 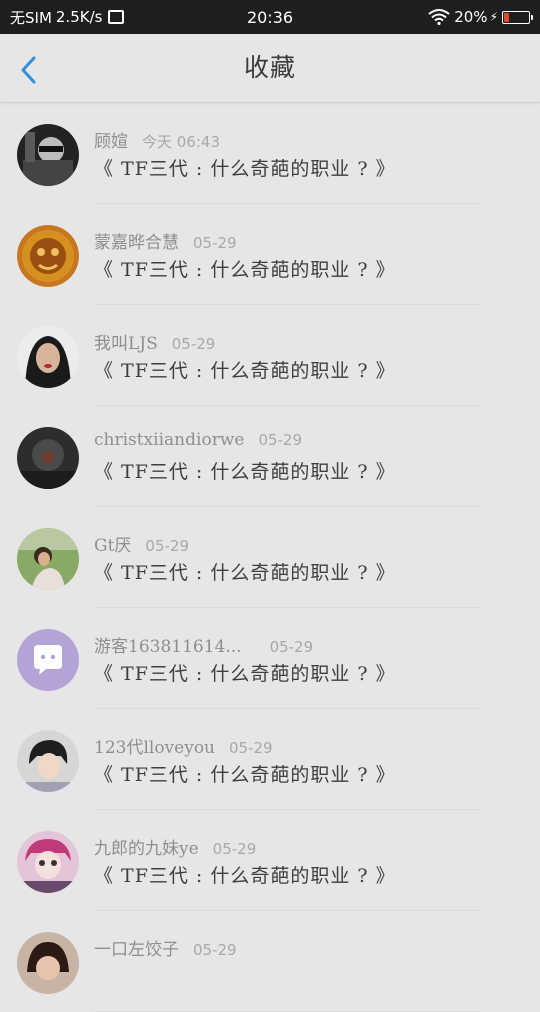 What do you see at coordinates (116, 17) in the screenshot?
I see `screenshot-icon` at bounding box center [116, 17].